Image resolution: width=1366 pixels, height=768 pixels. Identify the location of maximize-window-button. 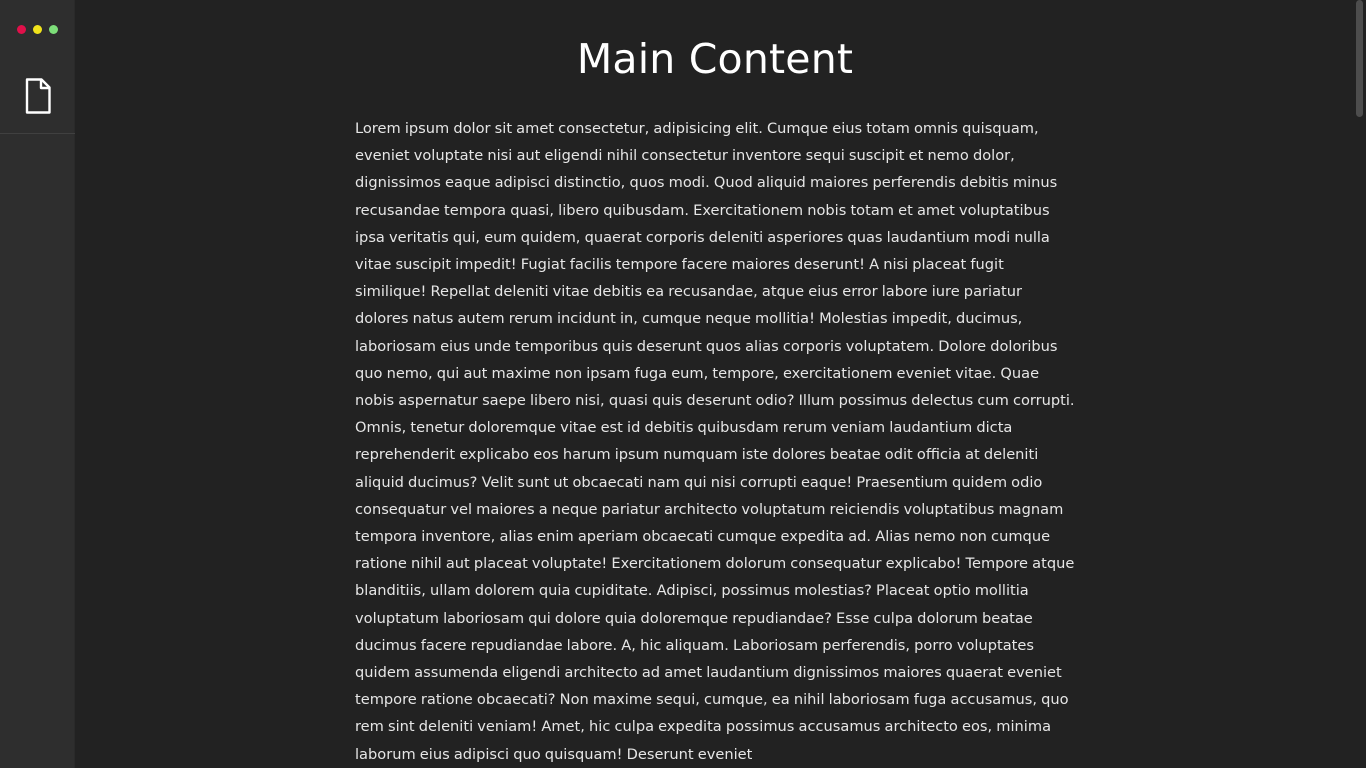
(53, 29).